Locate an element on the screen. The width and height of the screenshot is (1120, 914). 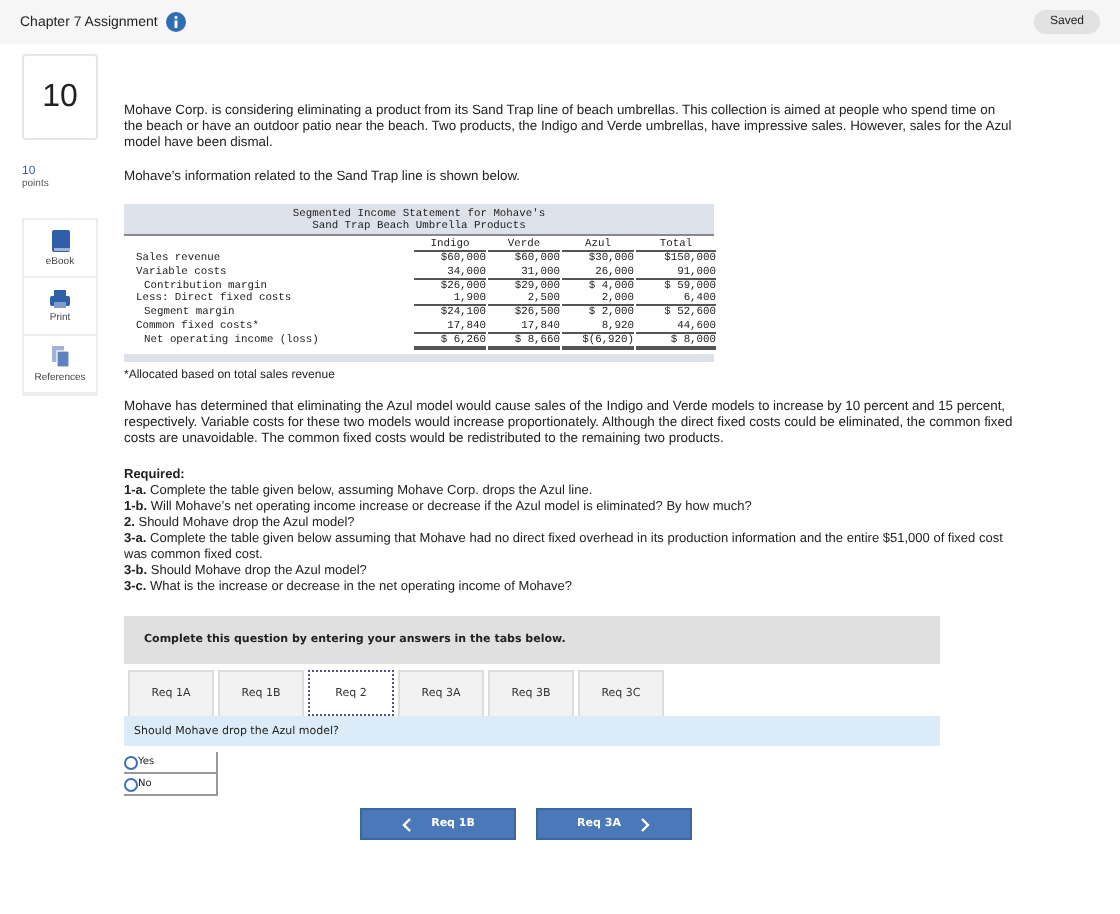
question-number: 10 is located at coordinates (60, 97).